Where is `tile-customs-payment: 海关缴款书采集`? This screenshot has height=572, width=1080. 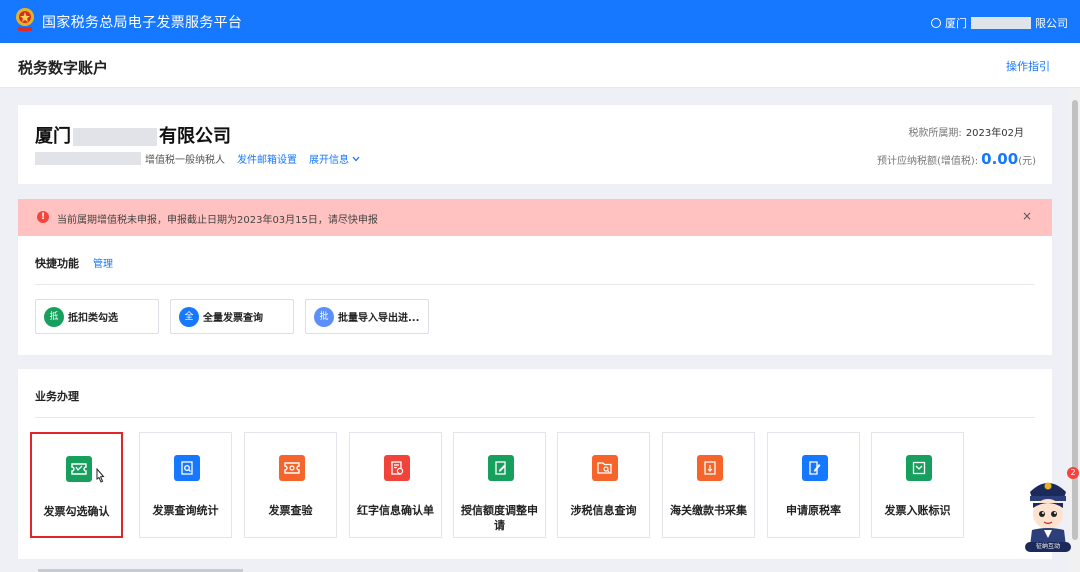
tile-customs-payment: 海关缴款书采集 is located at coordinates (708, 485).